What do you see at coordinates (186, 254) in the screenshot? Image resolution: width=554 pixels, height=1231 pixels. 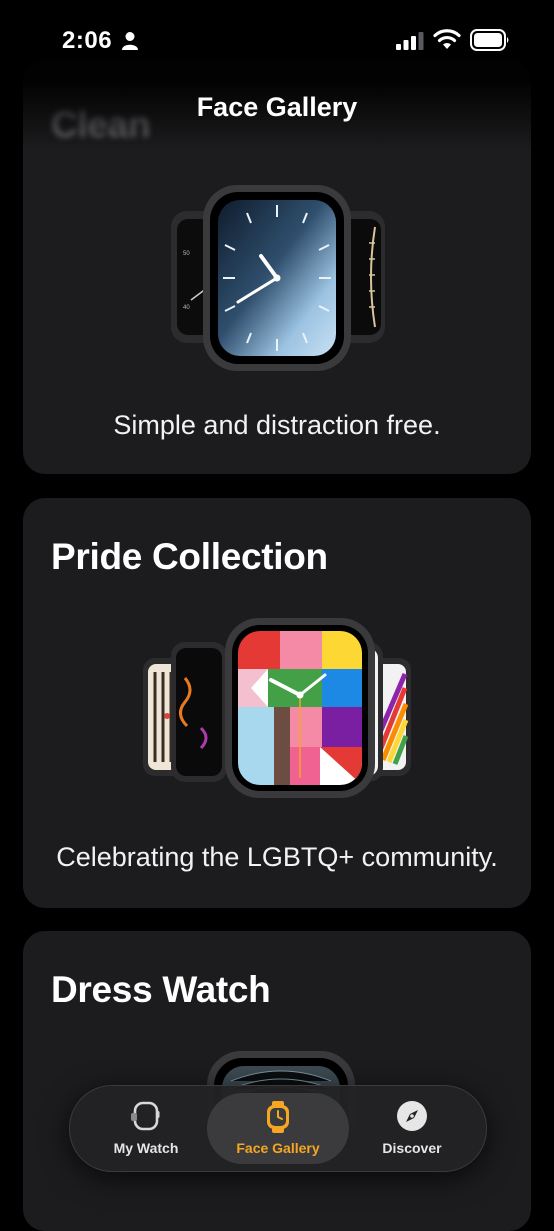 I see `svg-text: 50` at bounding box center [186, 254].